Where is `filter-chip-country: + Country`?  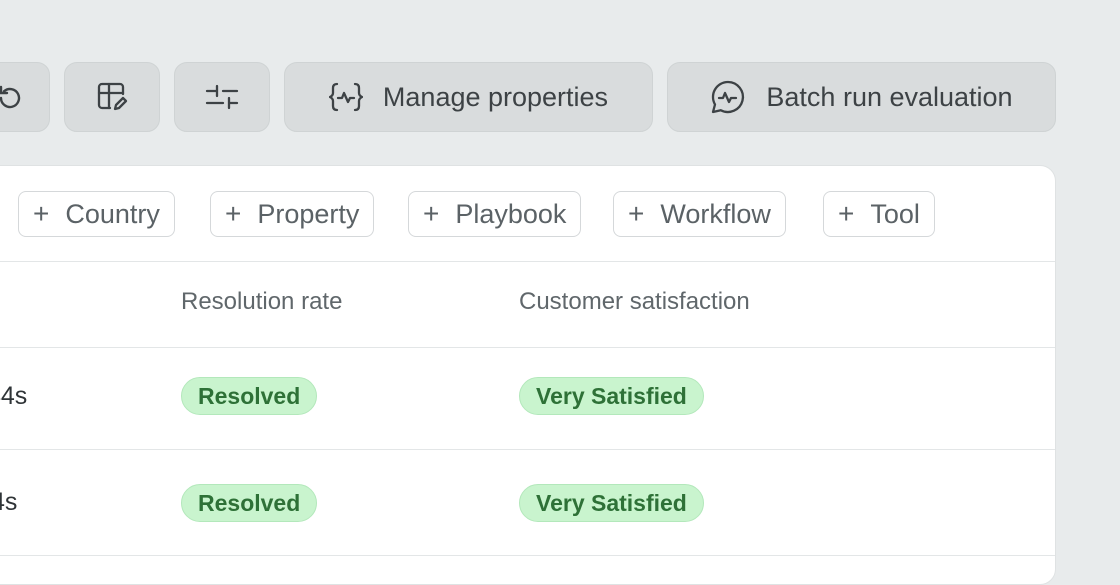 filter-chip-country: + Country is located at coordinates (96, 214).